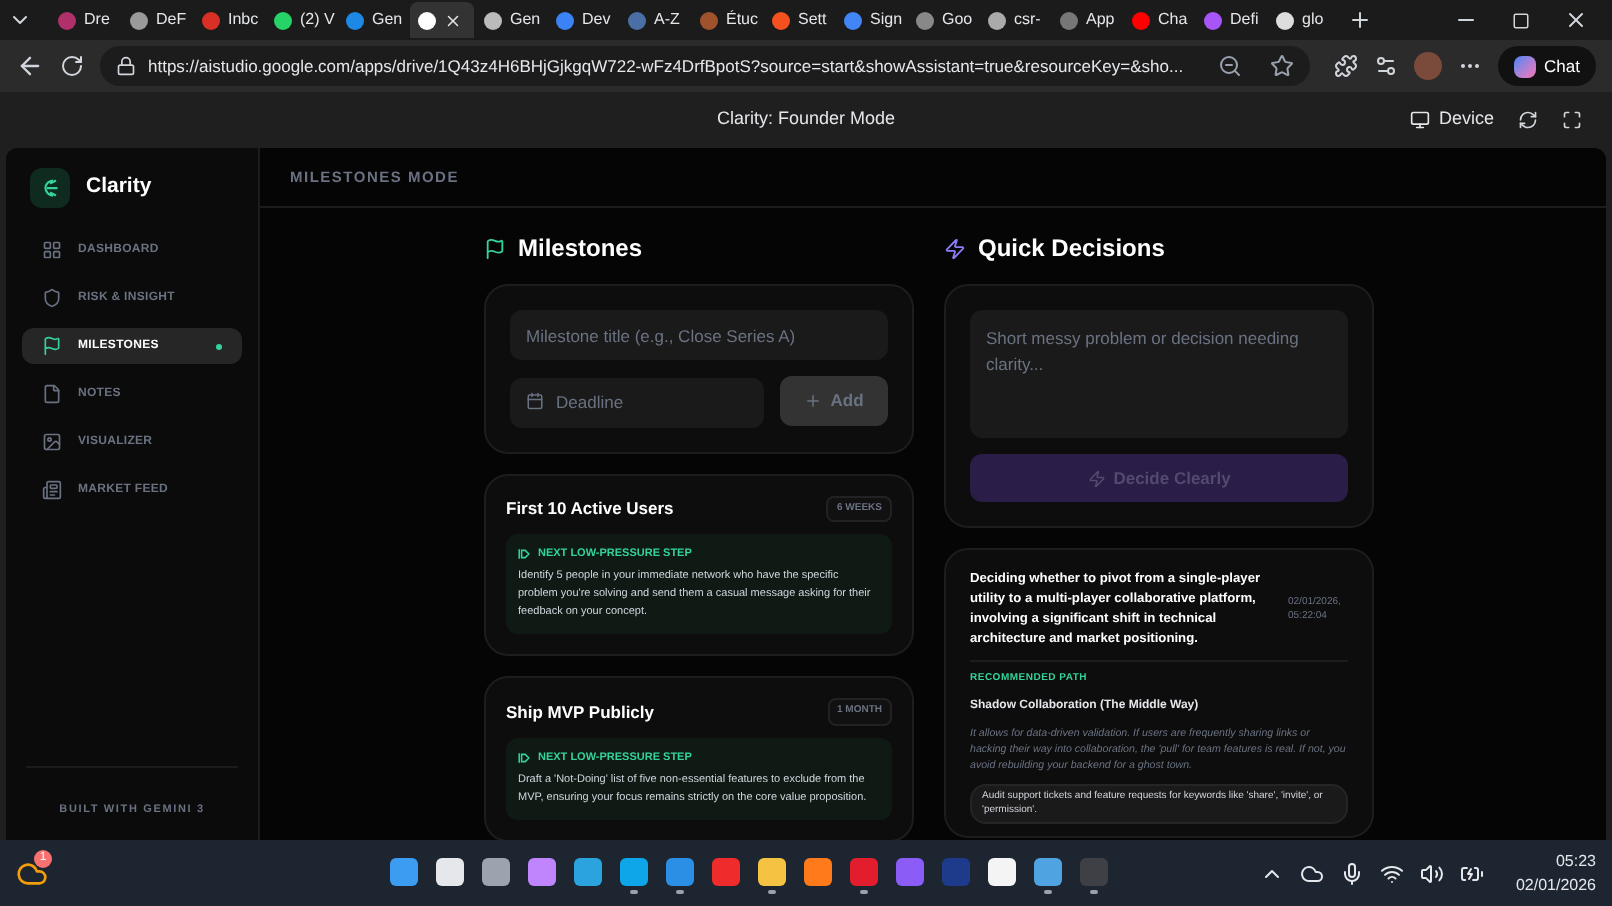 Image resolution: width=1612 pixels, height=906 pixels. I want to click on plus-icon, so click(813, 401).